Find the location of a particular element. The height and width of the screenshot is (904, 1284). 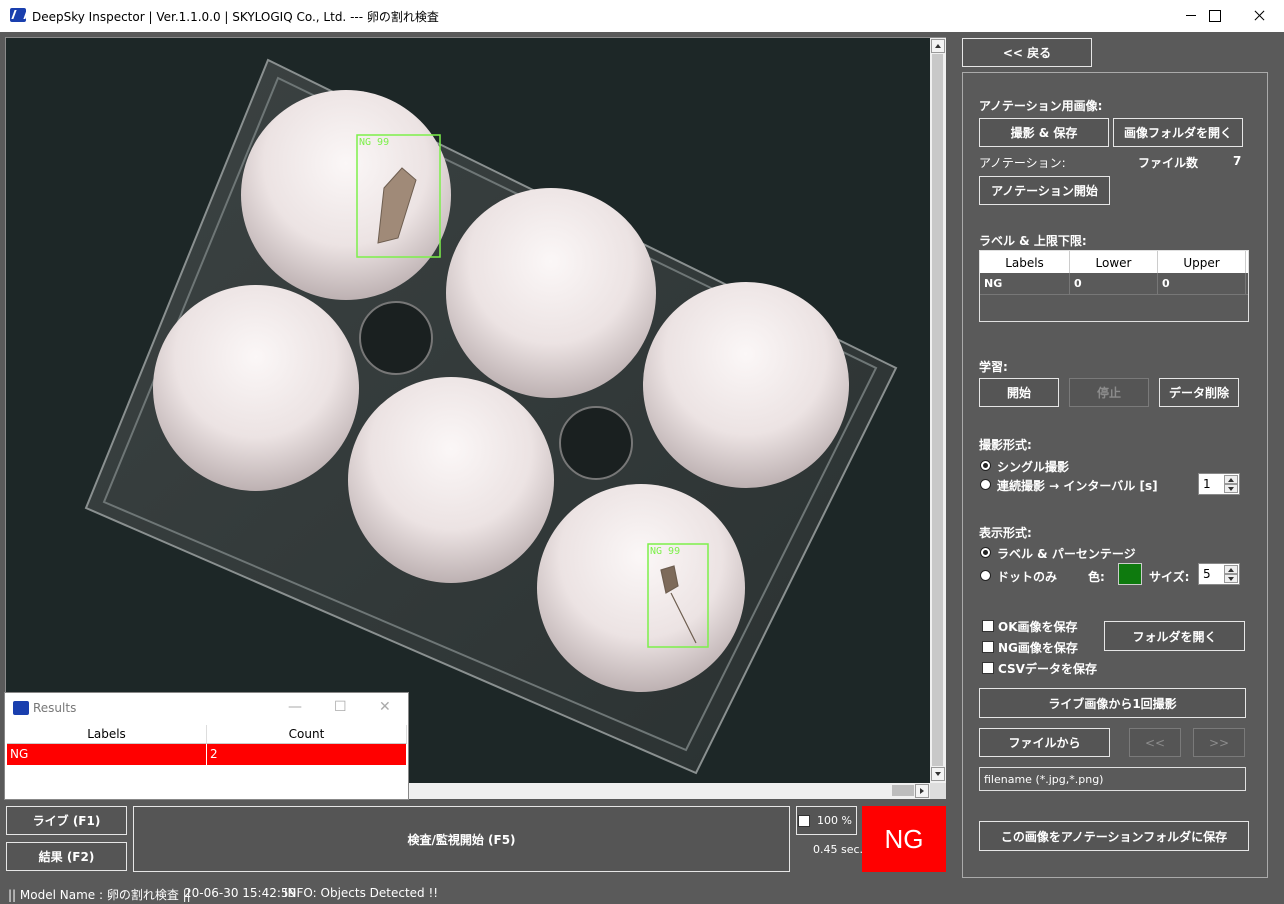

verdict-badge: NG is located at coordinates (904, 839).